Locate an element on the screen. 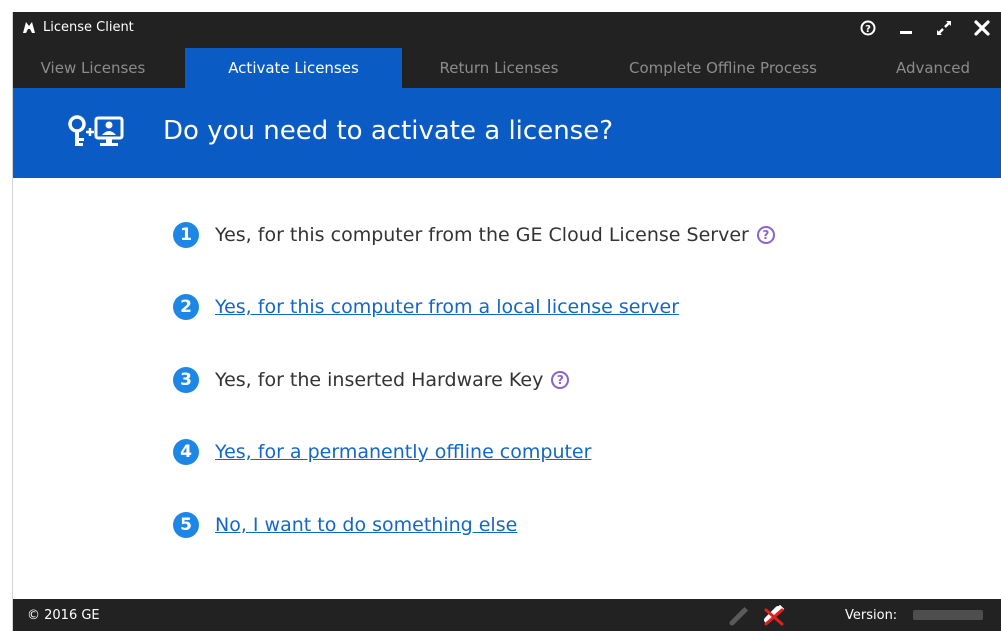  step-number-badge: 5 is located at coordinates (186, 525).